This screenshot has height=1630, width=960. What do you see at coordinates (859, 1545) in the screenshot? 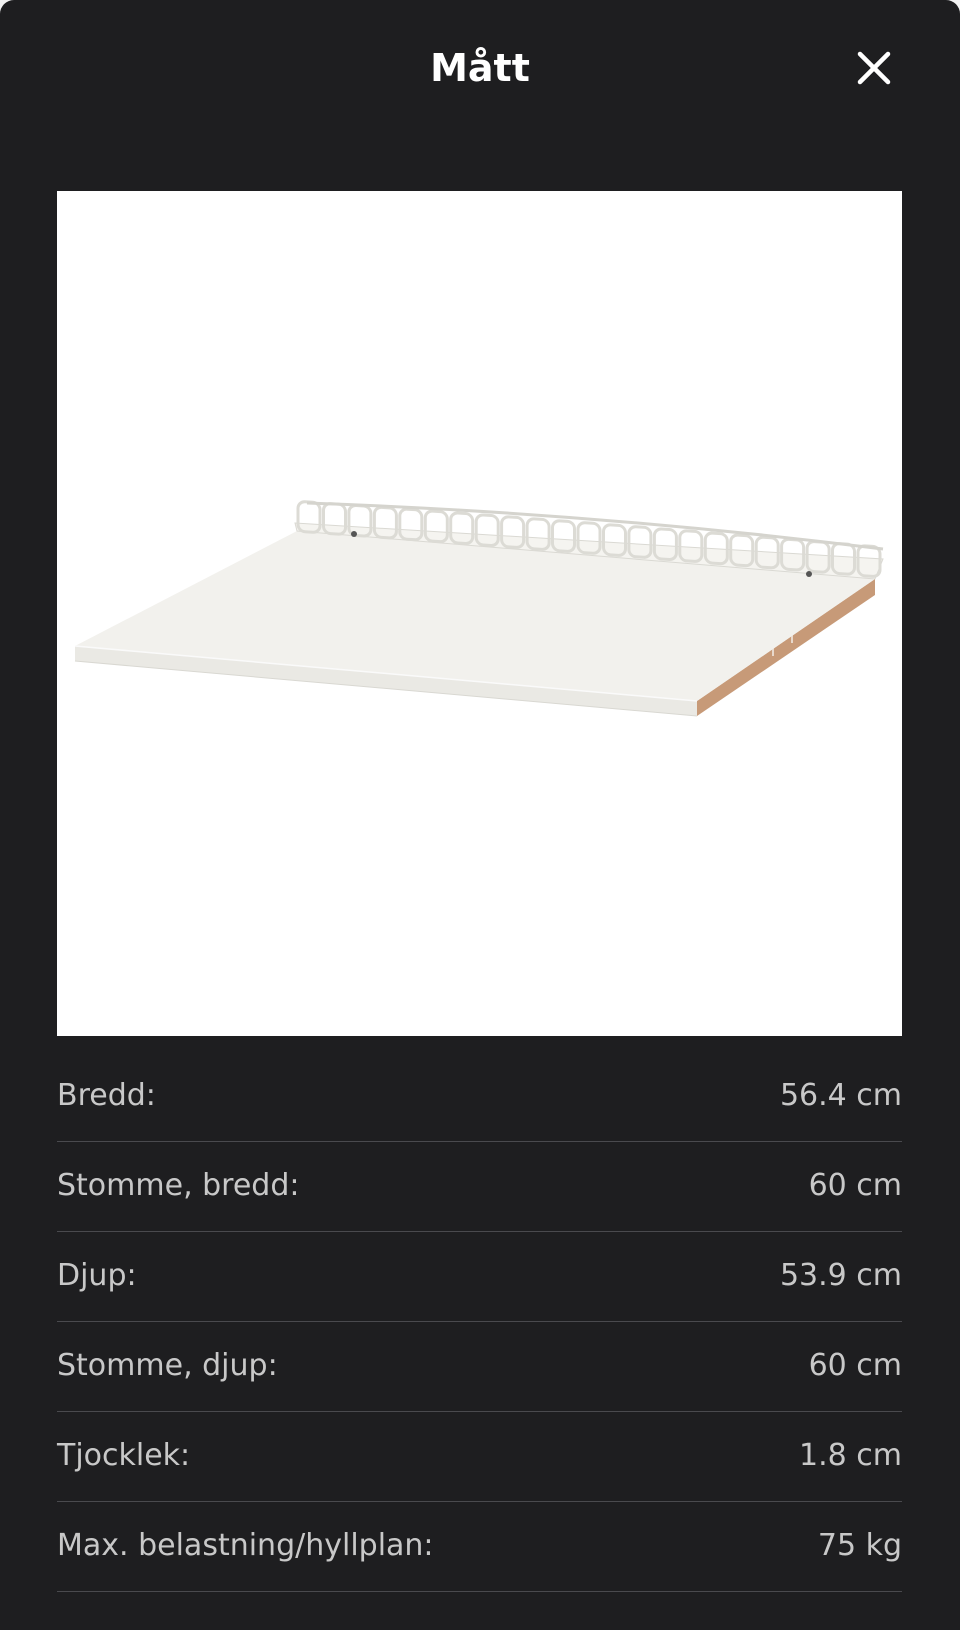
I see `dimension-value: 75 kg` at bounding box center [859, 1545].